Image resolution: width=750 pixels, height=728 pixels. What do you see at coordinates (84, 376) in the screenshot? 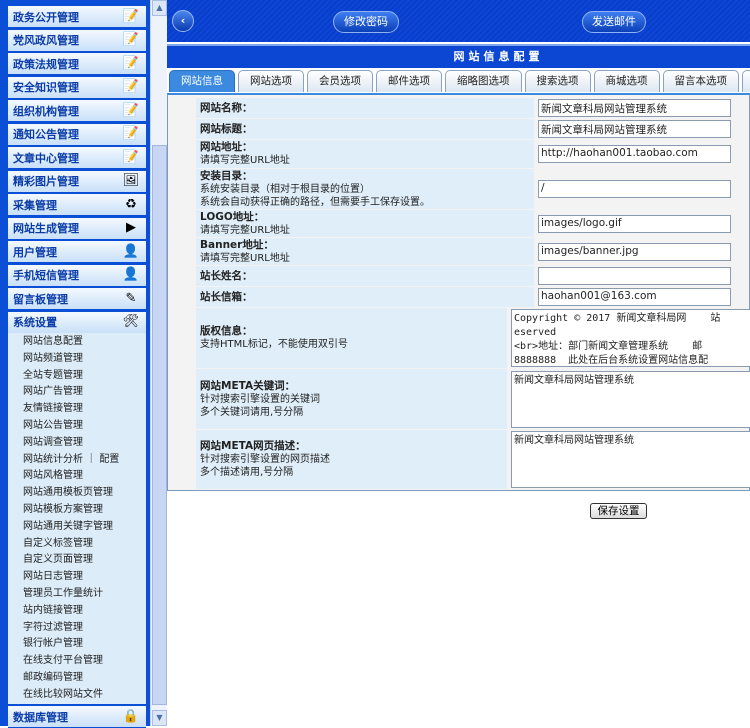
I see `submenu-item: 全站专题管理` at bounding box center [84, 376].